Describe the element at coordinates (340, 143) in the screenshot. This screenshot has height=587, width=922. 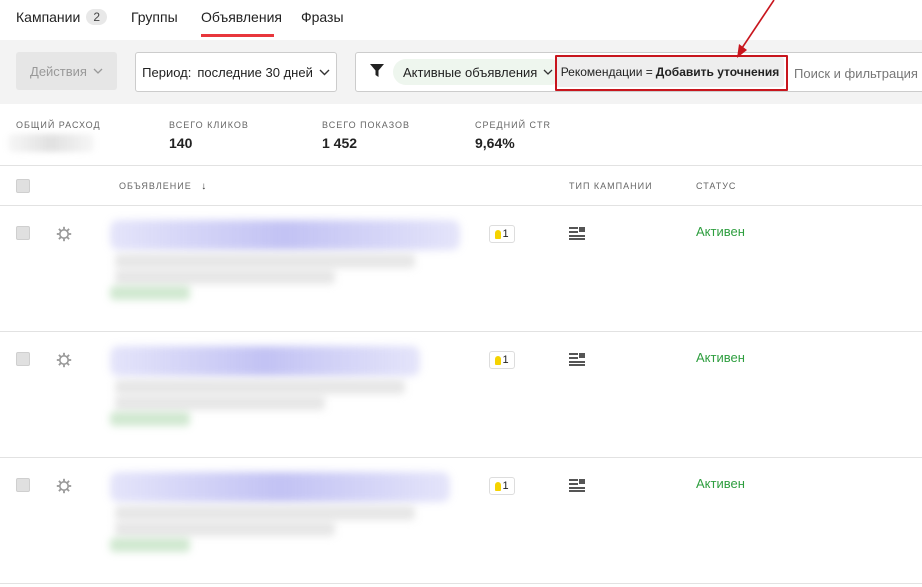
I see `stat-shows-value: 1 452` at that location.